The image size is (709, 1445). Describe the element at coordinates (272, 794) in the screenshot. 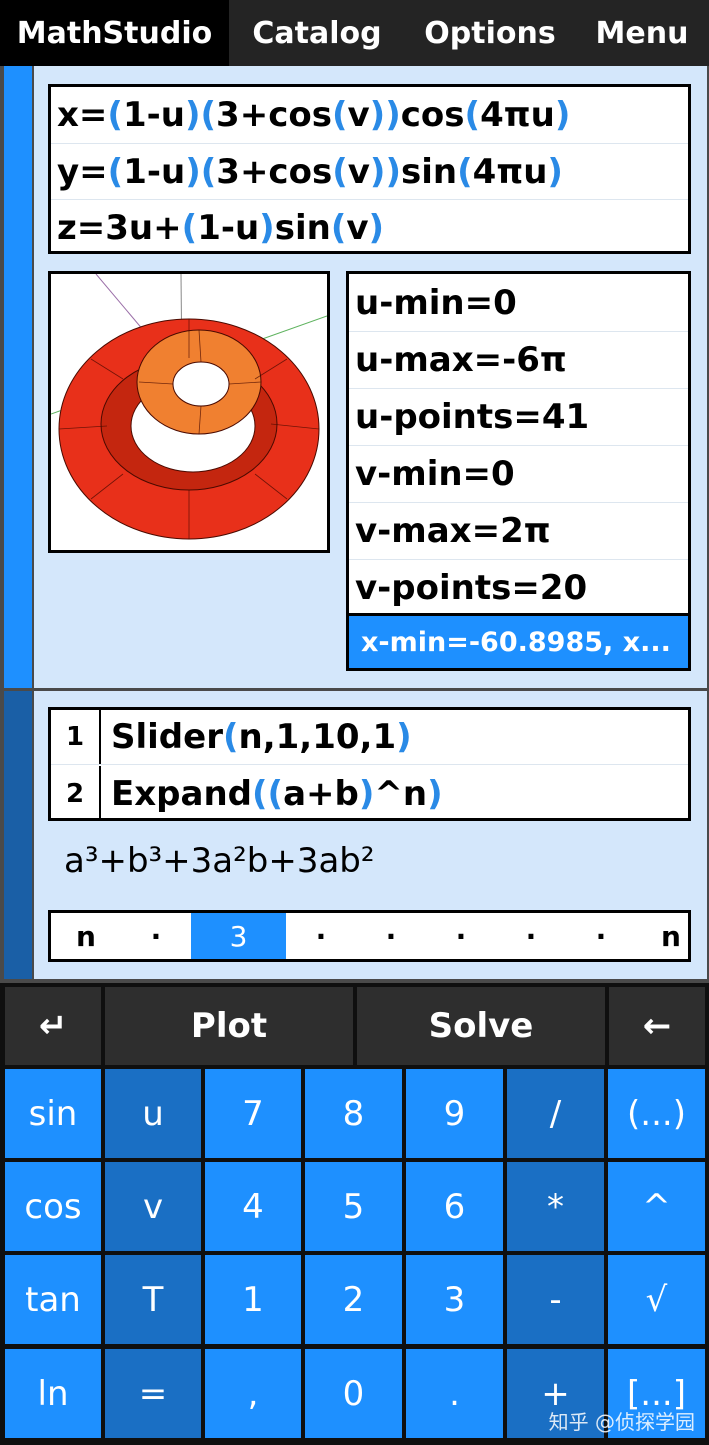

I see `command-code: Expand((a+b)^n)` at that location.